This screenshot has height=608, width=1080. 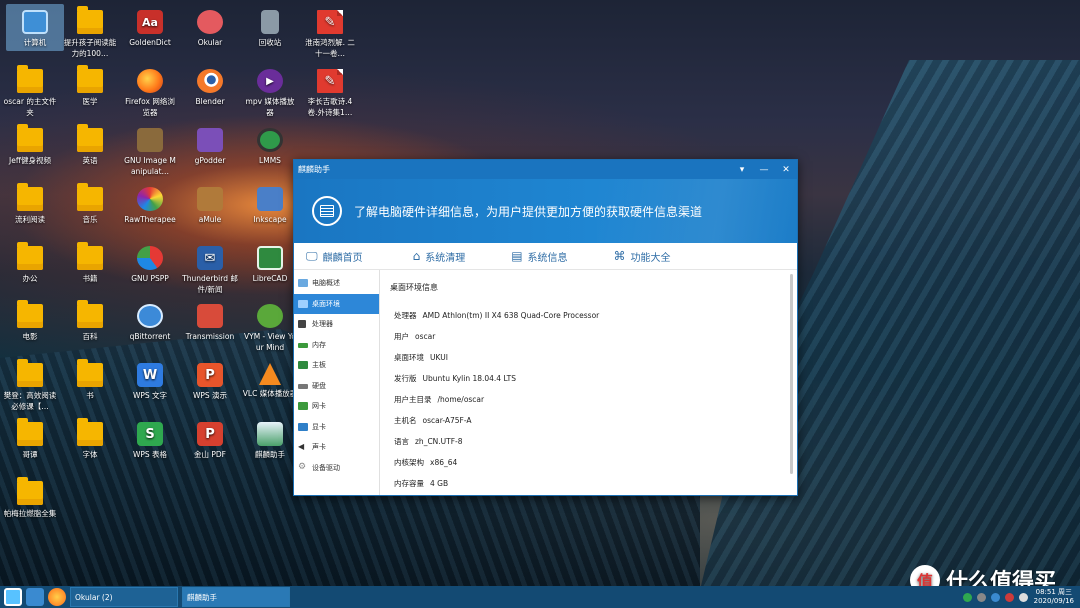 I want to click on desktop-icon-kingsoft-pdf: P 金山 PDF, so click(x=210, y=439).